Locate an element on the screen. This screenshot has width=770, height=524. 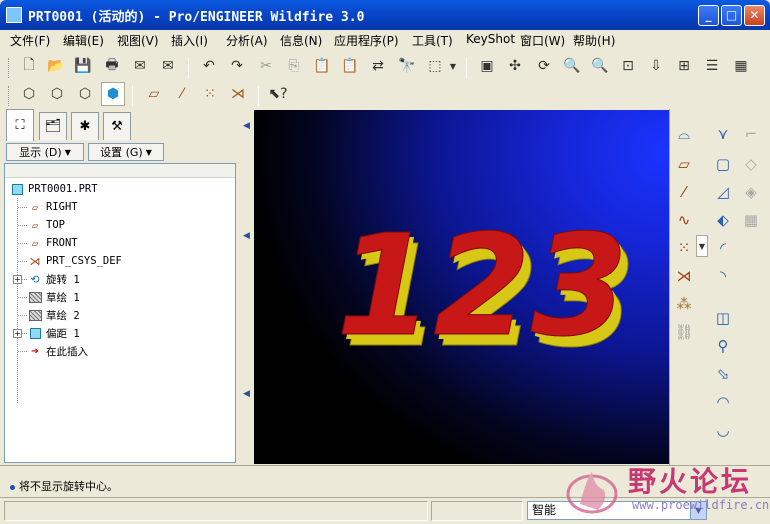
revolve-tool-icon: ◜ is located at coordinates (723, 248).